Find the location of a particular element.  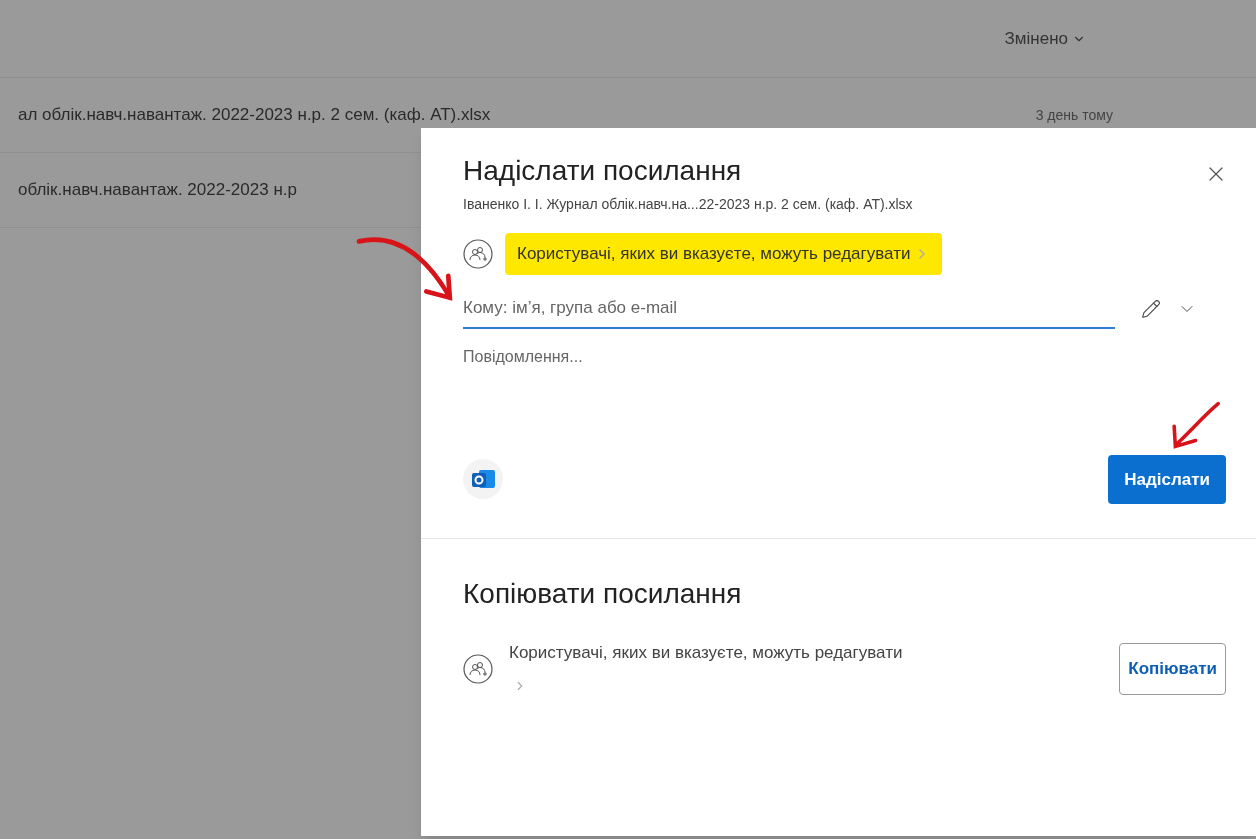

pencil-icon is located at coordinates (1151, 308).